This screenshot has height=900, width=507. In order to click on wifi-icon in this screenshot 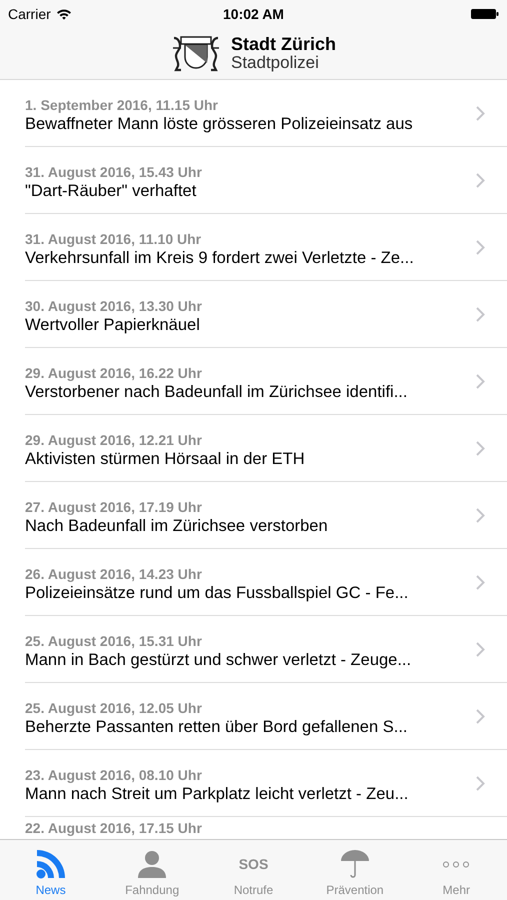, I will do `click(64, 14)`.